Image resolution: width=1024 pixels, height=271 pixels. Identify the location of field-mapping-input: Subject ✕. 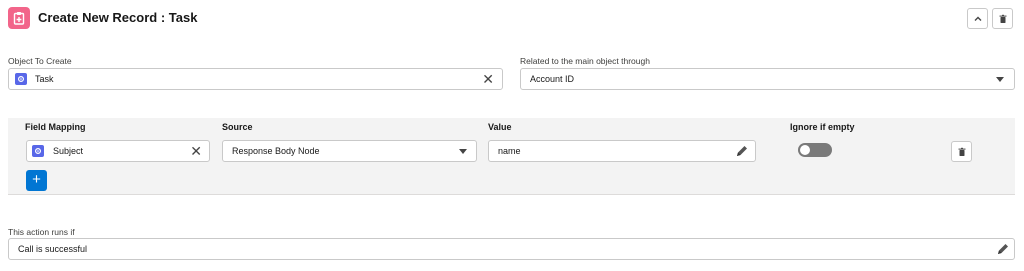
(118, 151).